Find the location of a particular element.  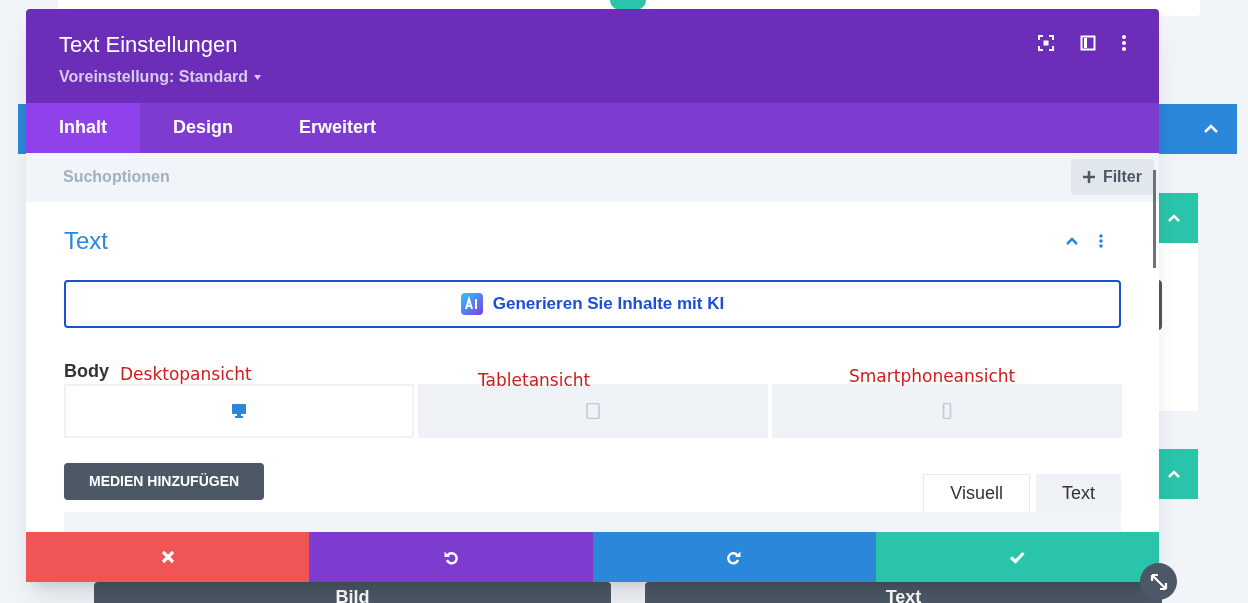

sidebar-layout-icon is located at coordinates (1088, 43).